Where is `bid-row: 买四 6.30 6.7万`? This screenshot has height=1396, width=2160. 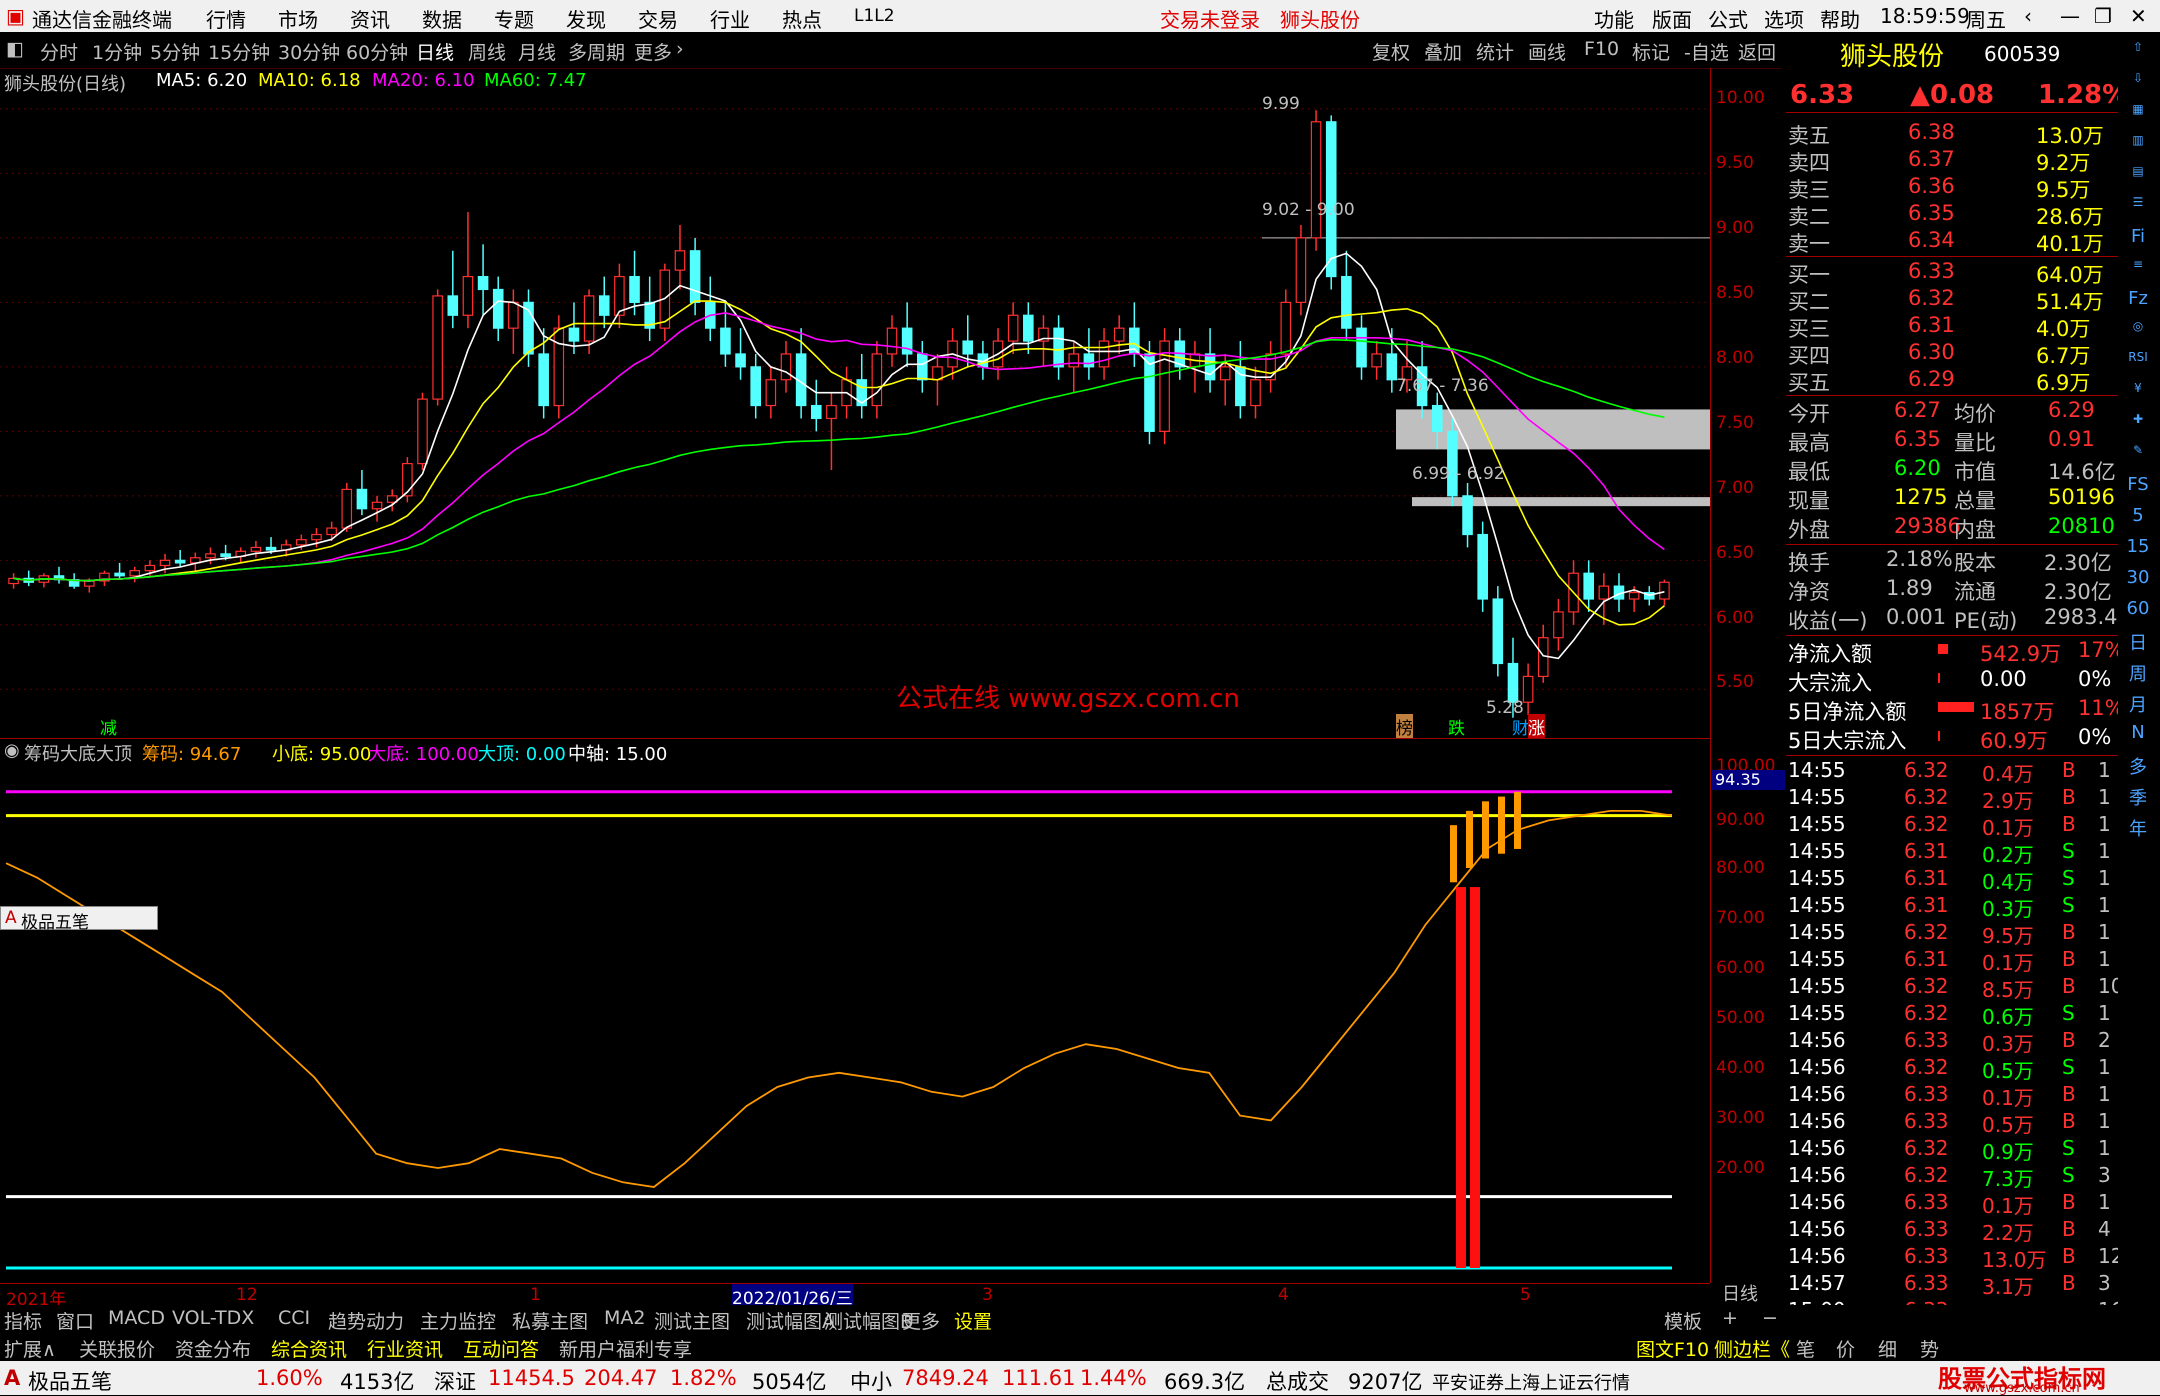
bid-row: 买四 6.30 6.7万 is located at coordinates (1952, 354).